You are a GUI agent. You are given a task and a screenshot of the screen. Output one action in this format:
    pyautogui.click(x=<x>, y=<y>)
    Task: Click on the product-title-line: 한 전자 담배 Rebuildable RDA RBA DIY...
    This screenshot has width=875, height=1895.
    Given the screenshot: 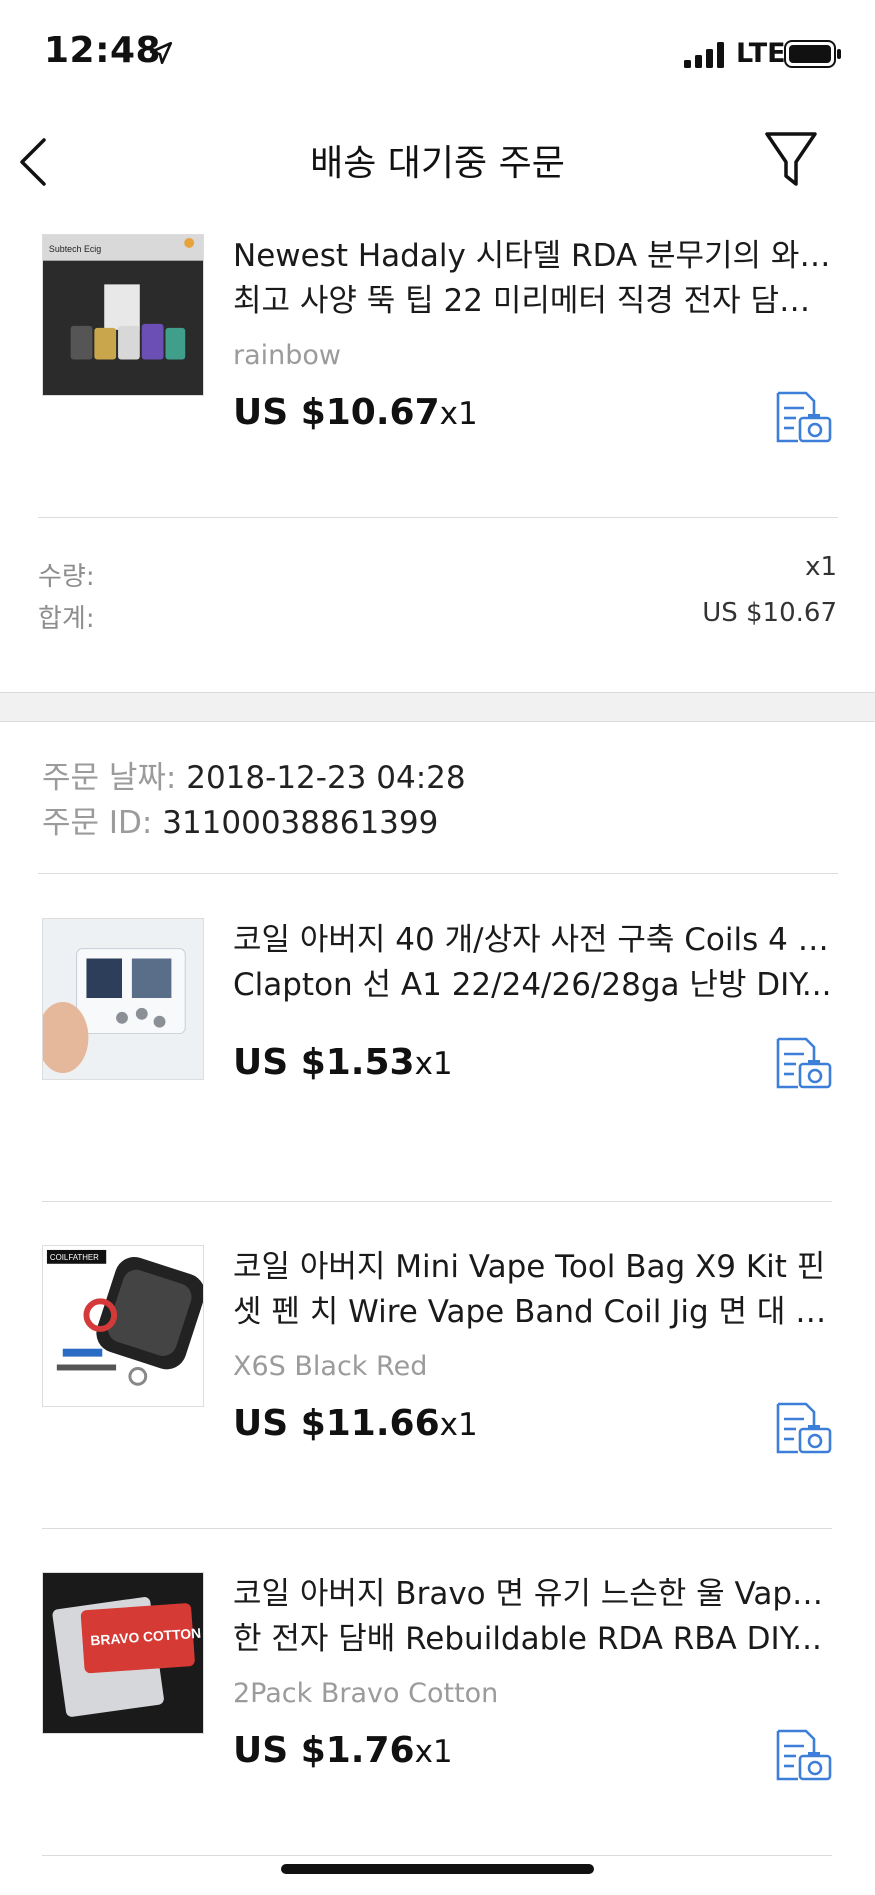 What is the action you would take?
    pyautogui.click(x=527, y=1639)
    